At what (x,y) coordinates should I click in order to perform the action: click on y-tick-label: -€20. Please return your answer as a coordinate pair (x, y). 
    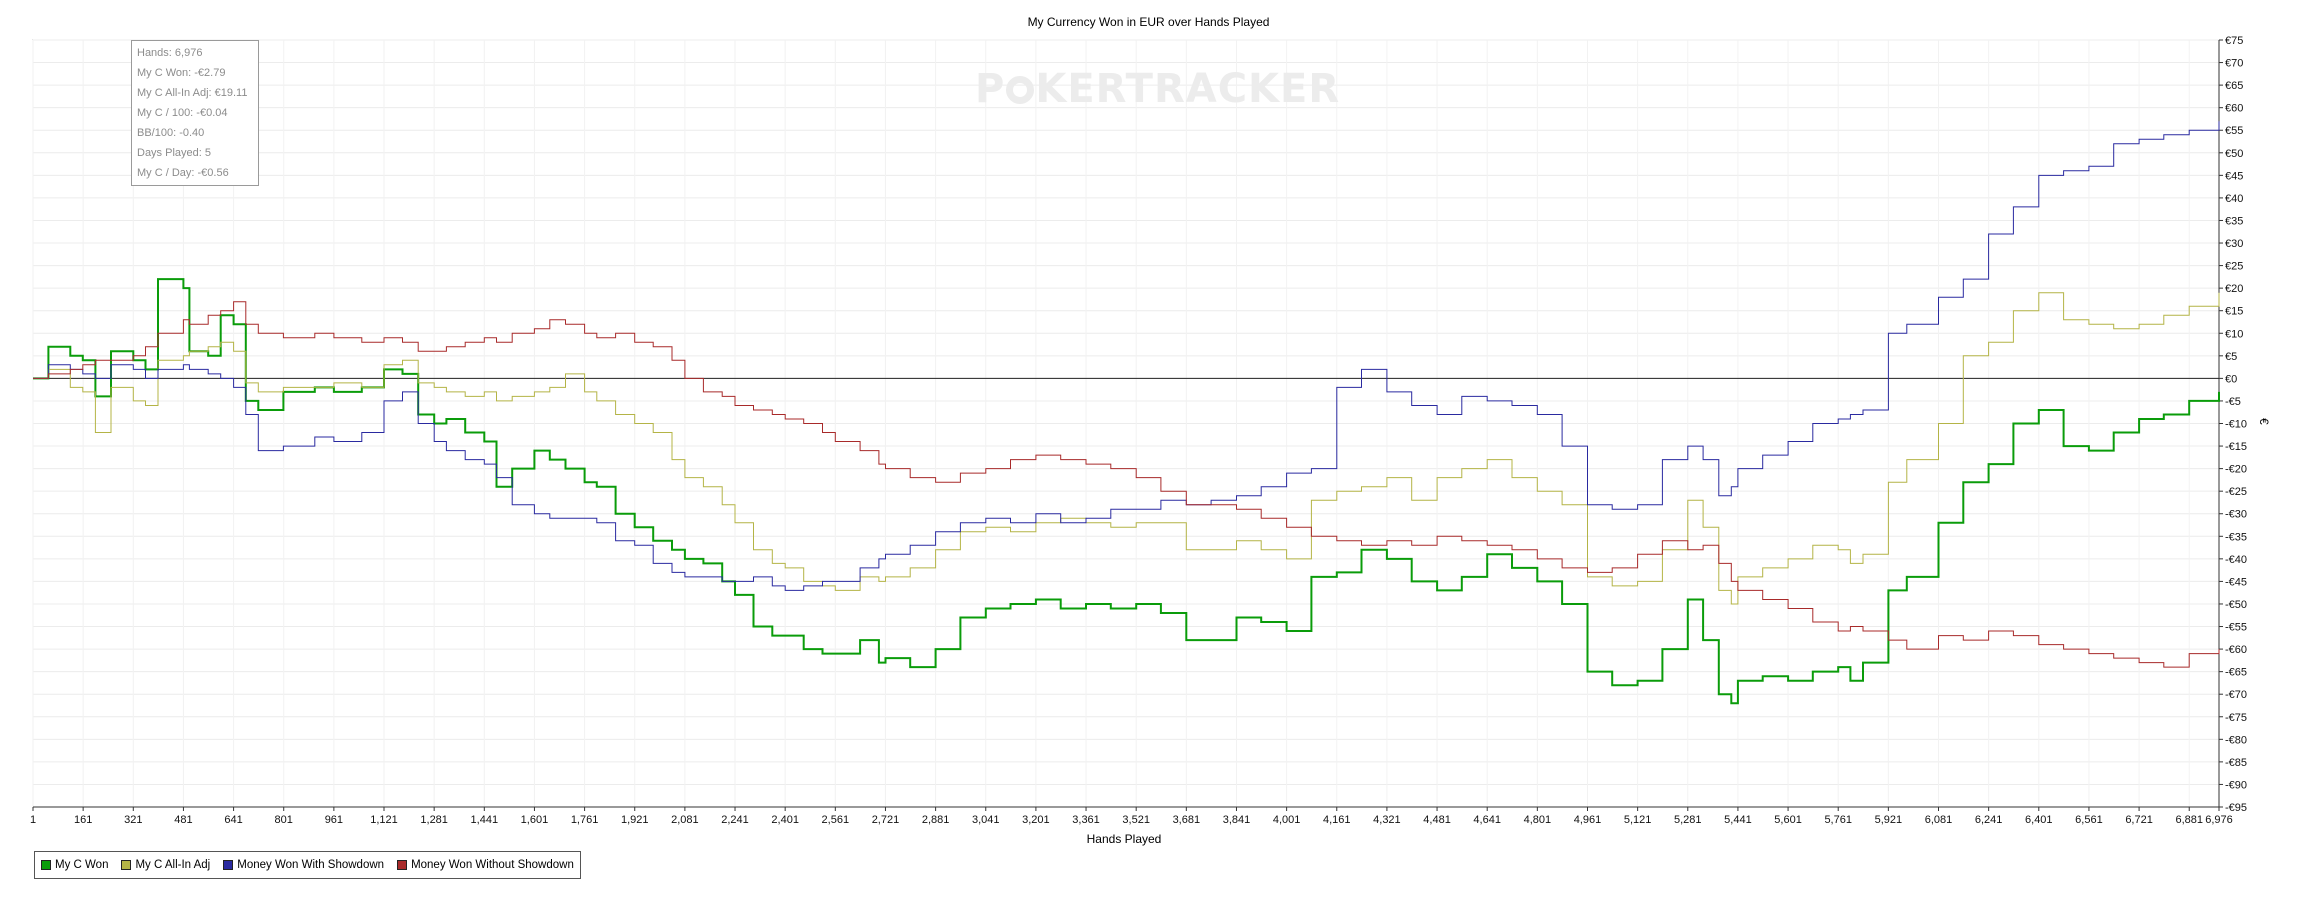
    Looking at the image, I should click on (2236, 470).